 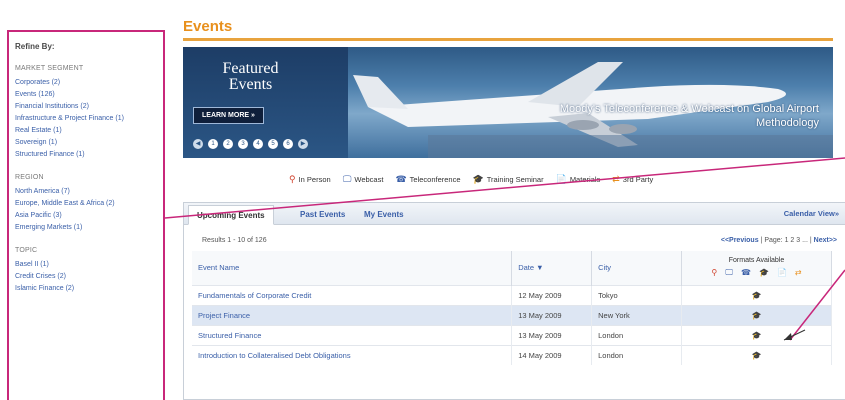 What do you see at coordinates (26, 250) in the screenshot?
I see `facet-section-title: TOPIC` at bounding box center [26, 250].